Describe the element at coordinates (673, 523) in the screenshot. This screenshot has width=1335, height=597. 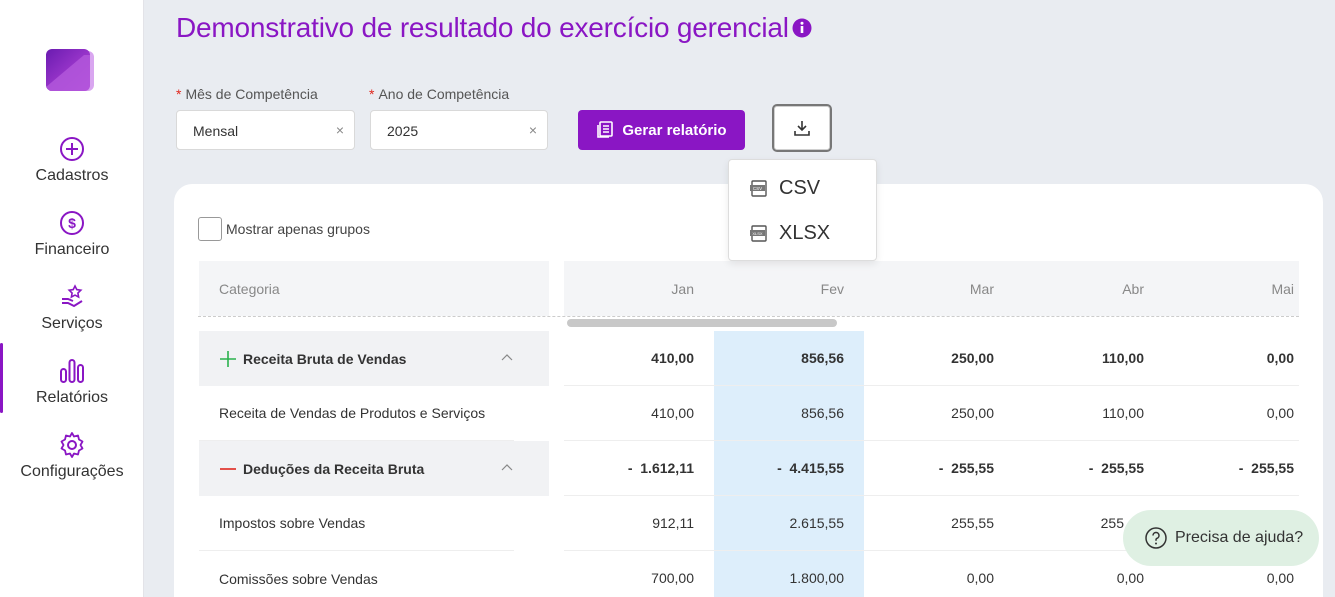
I see `table-cell: 912,11` at that location.